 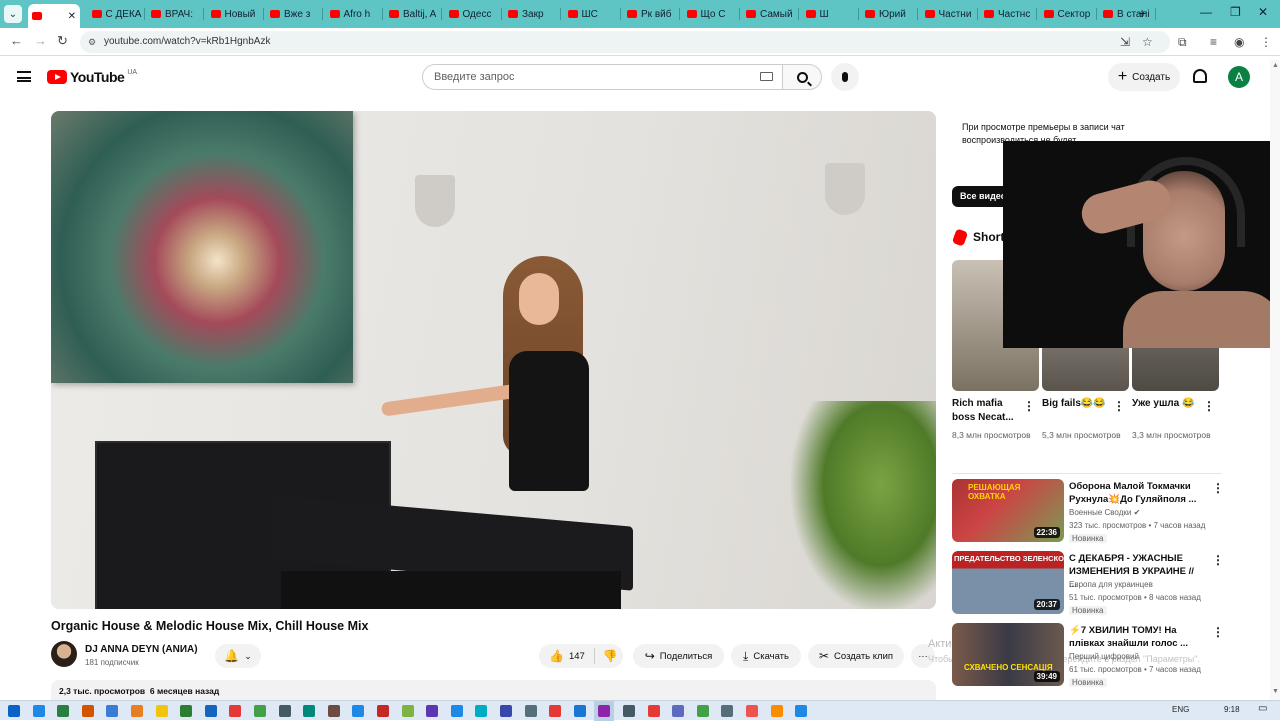 I want to click on recommendation-thumbnail: СХВАЧЕНО СЕНСАЦІЯ 39:49, so click(x=1008, y=654).